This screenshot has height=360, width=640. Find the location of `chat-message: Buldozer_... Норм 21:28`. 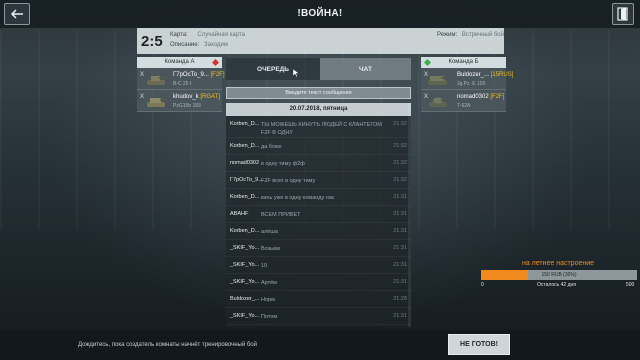

chat-message: Buldozer_... Норм 21:28 is located at coordinates (318, 299).